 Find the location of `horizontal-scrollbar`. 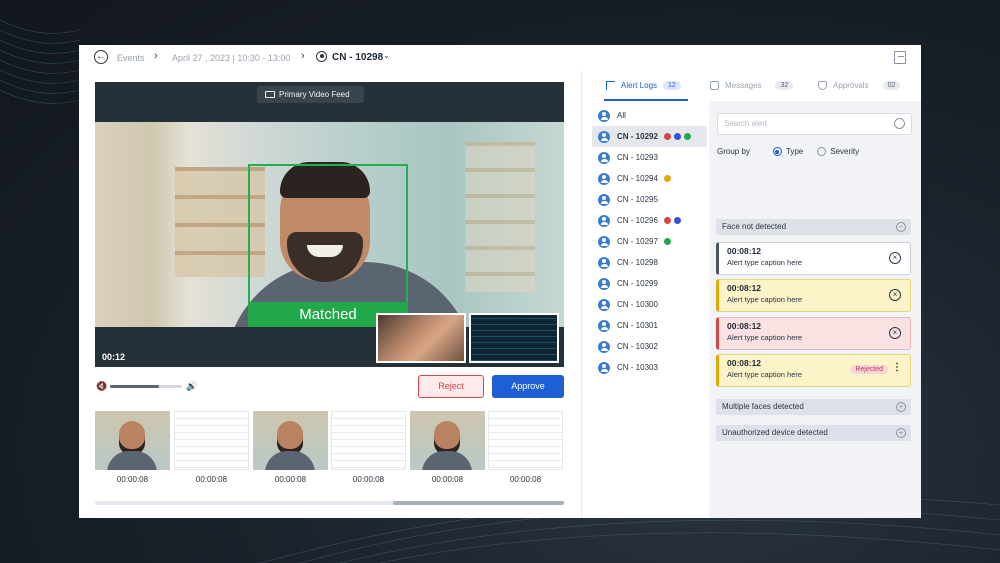

horizontal-scrollbar is located at coordinates (329, 503).